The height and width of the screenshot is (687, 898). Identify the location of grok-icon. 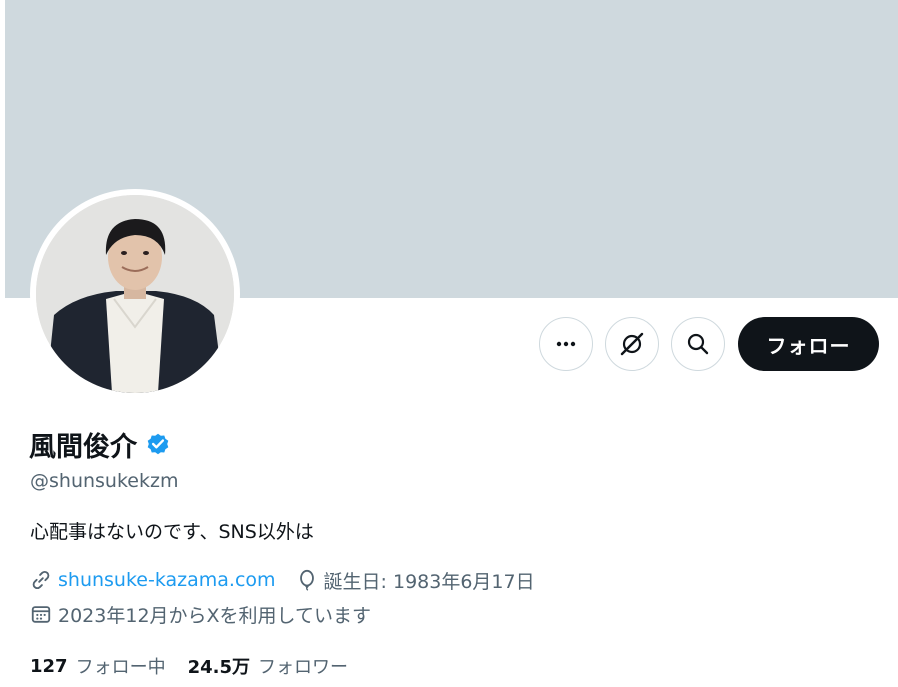
(632, 344).